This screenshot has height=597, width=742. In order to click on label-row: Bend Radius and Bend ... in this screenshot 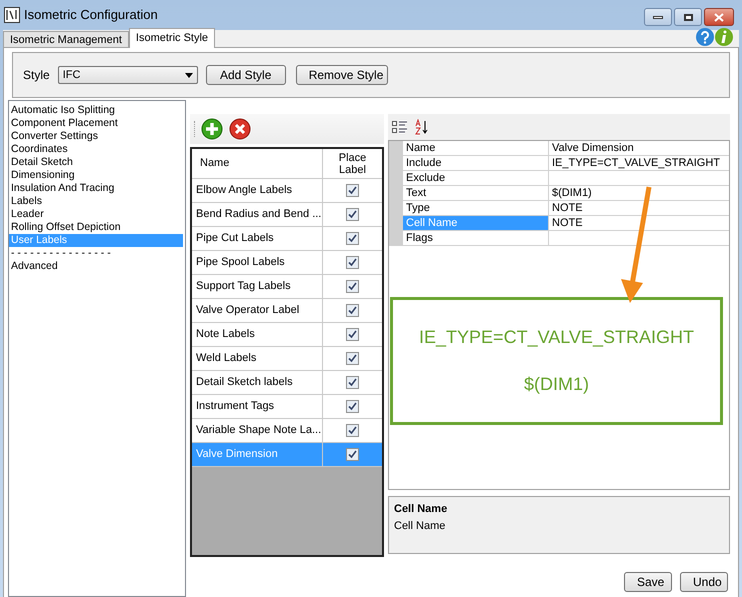, I will do `click(287, 215)`.